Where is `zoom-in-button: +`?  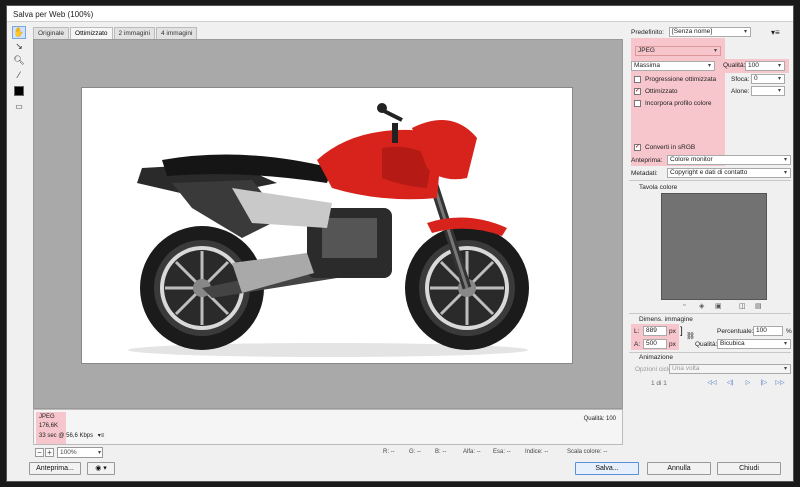 zoom-in-button: + is located at coordinates (49, 452).